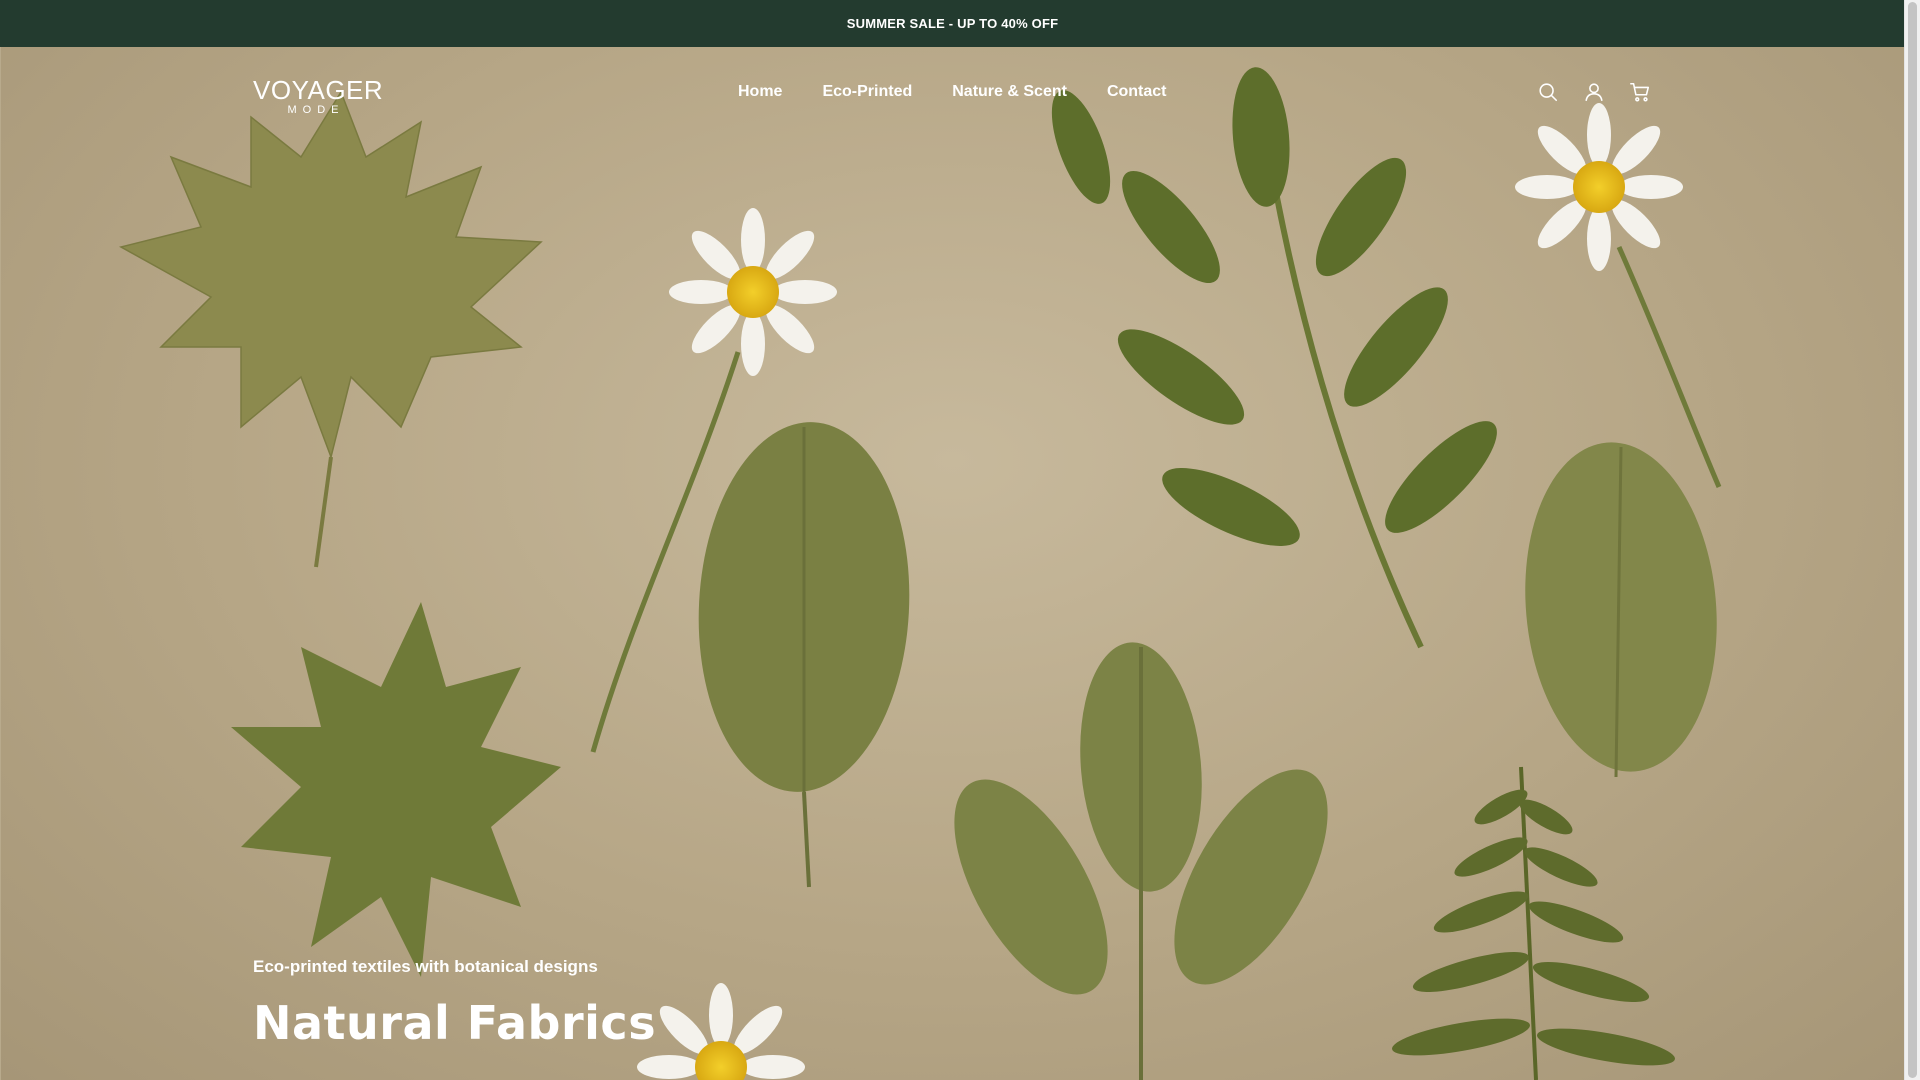 This screenshot has width=1920, height=1080. I want to click on account-icon, so click(1594, 92).